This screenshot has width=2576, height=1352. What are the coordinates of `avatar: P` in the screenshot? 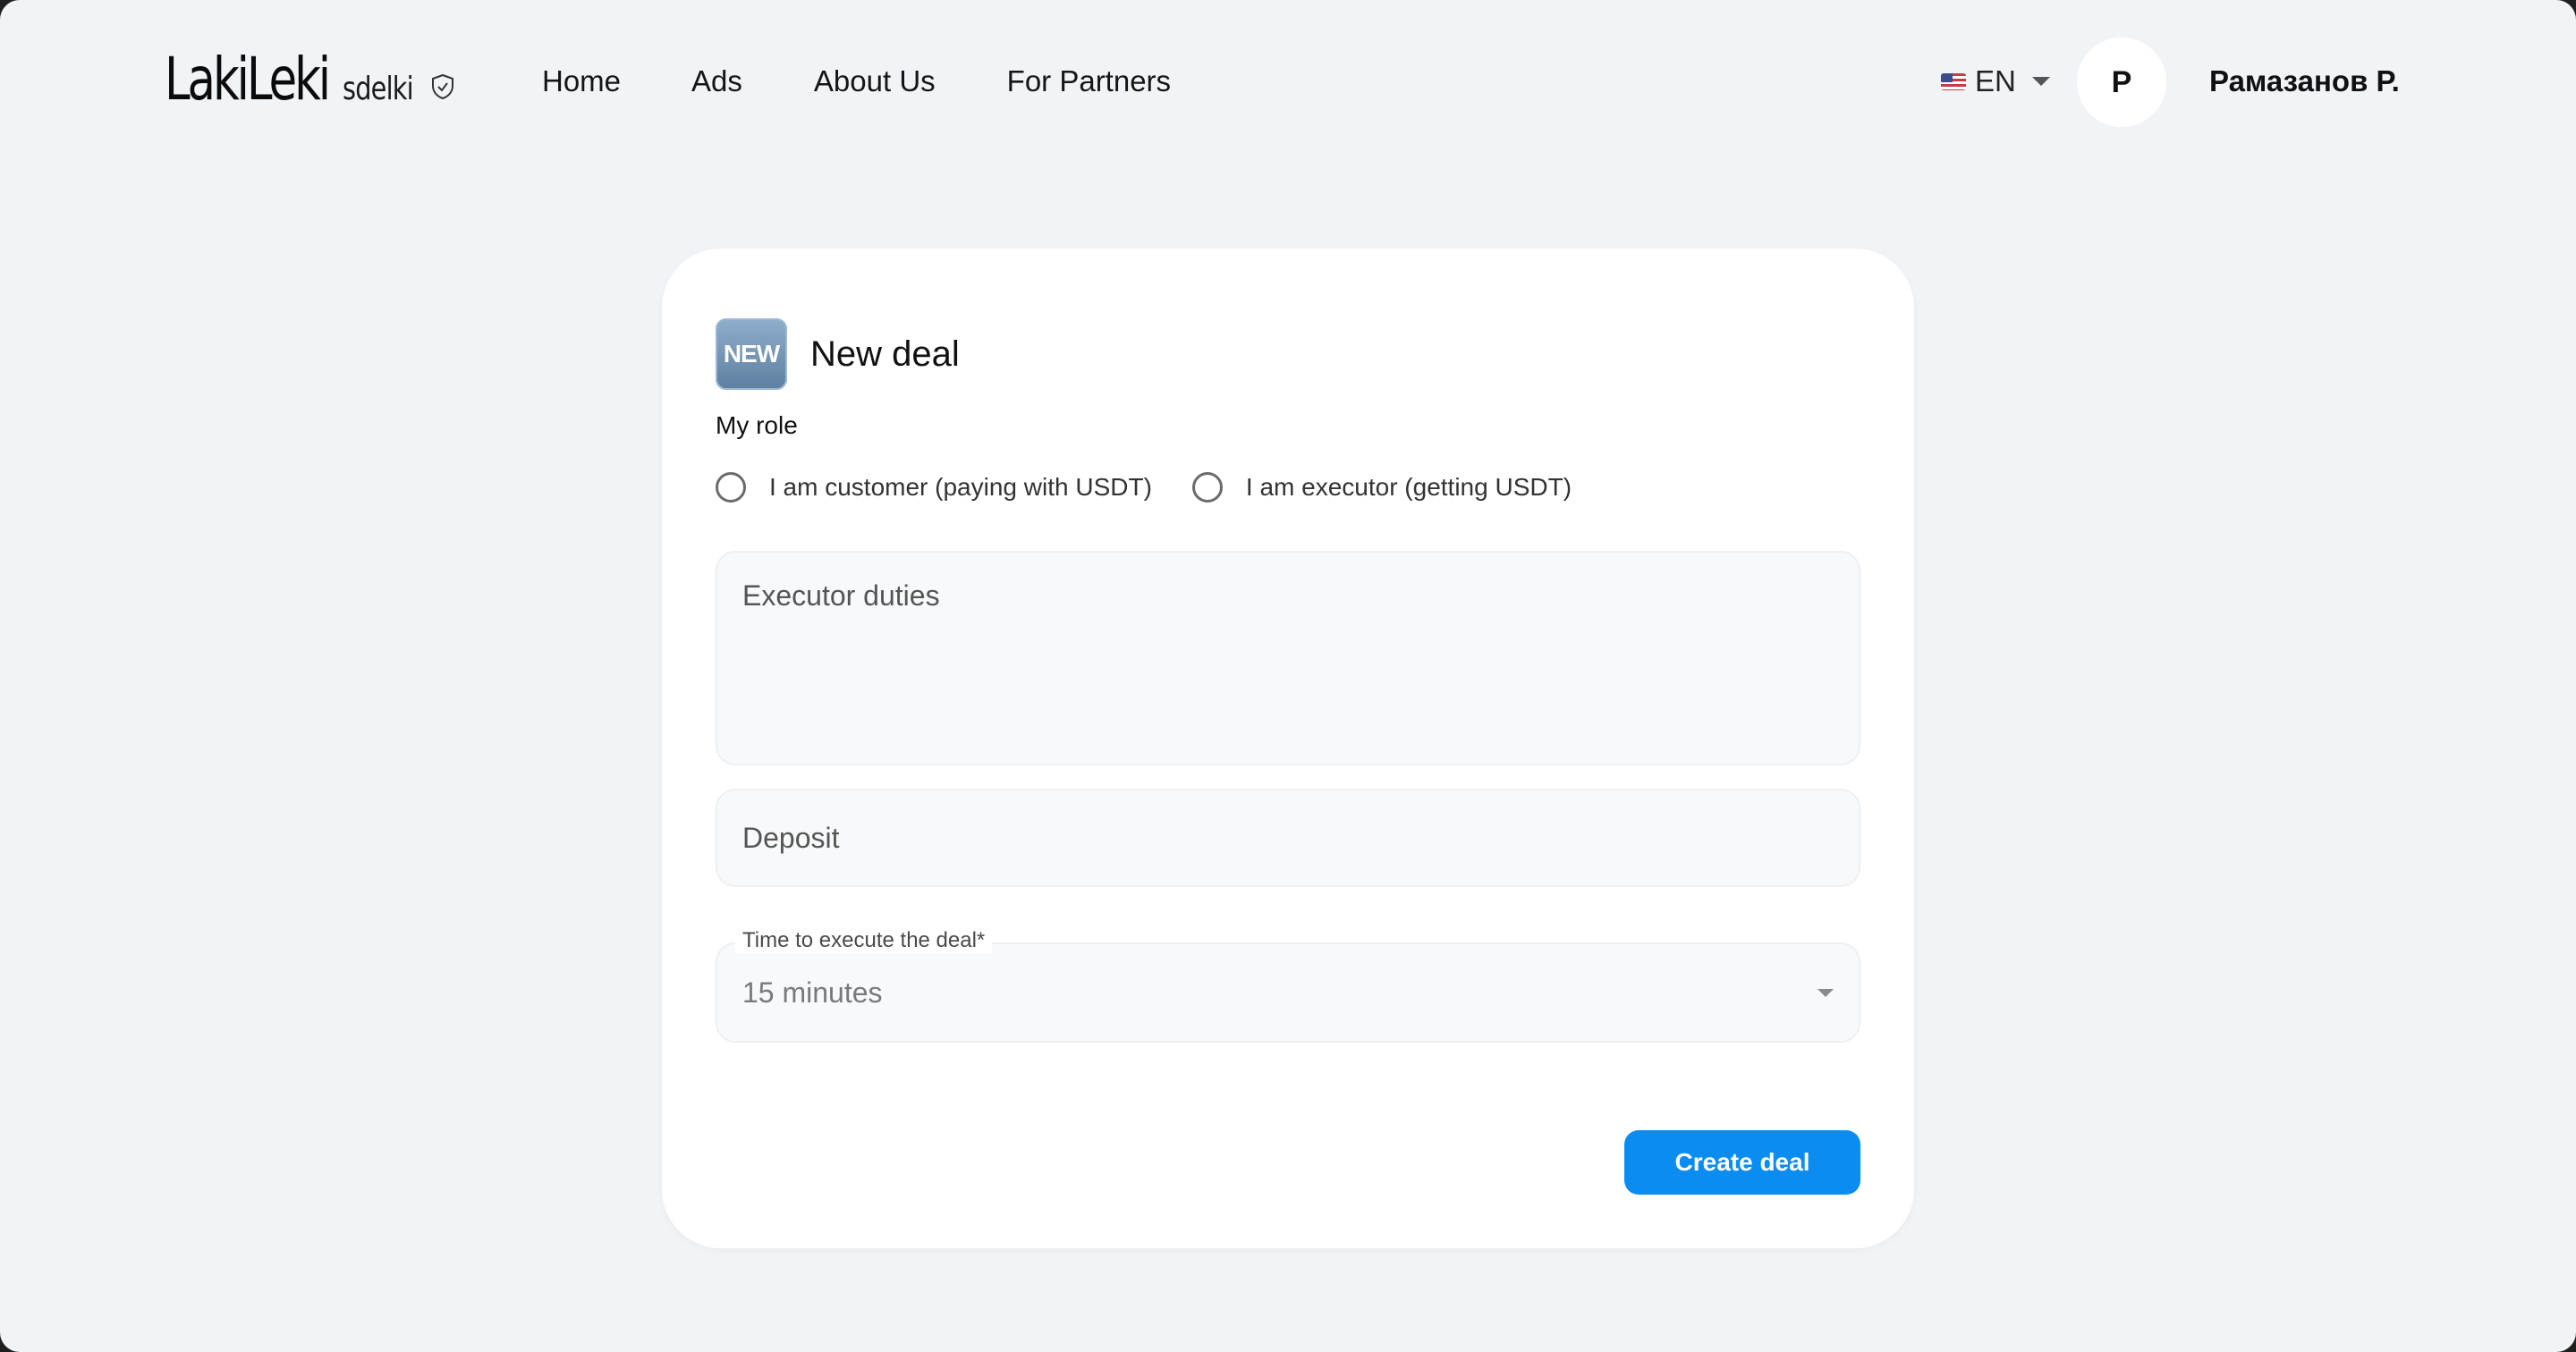 It's located at (2121, 82).